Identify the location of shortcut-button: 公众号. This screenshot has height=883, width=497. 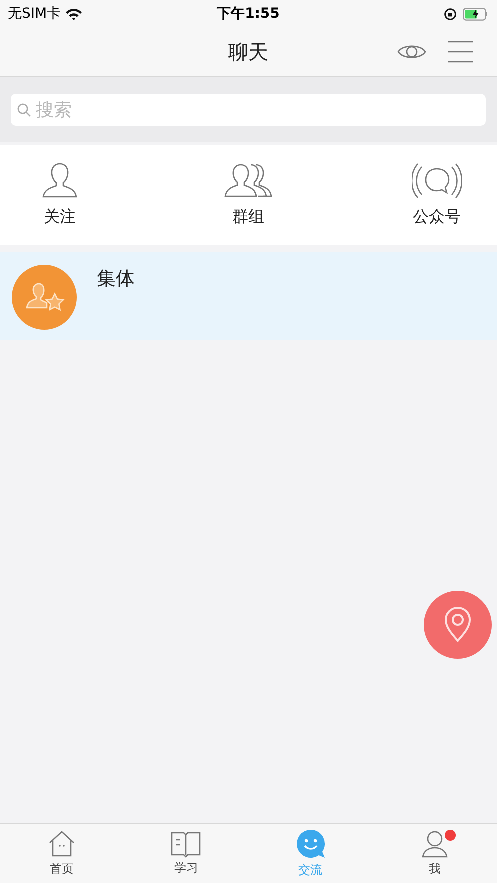
(437, 195).